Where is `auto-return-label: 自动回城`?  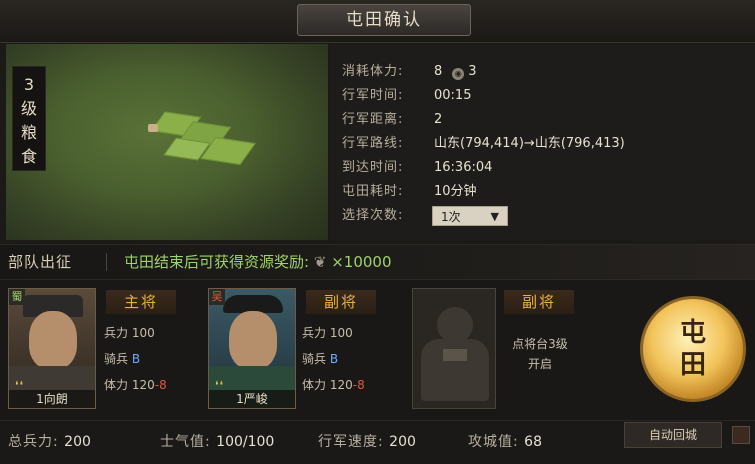 auto-return-label: 自动回城 is located at coordinates (673, 435).